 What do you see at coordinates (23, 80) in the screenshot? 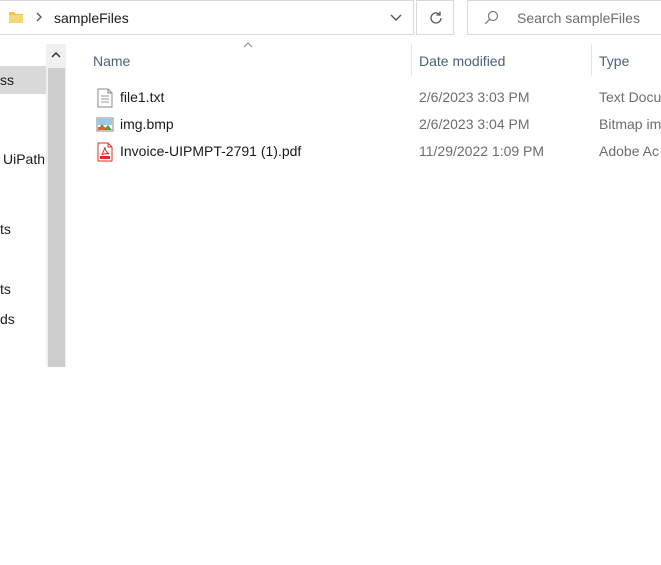
I see `nav-item-quick-access: ss` at bounding box center [23, 80].